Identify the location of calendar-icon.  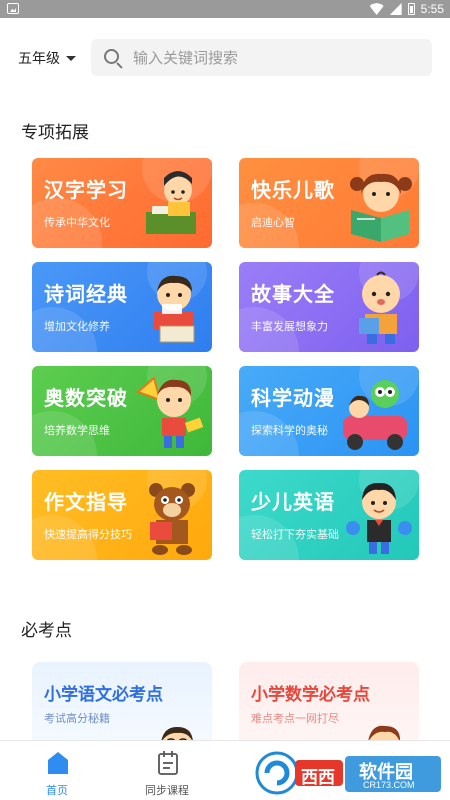
(168, 763).